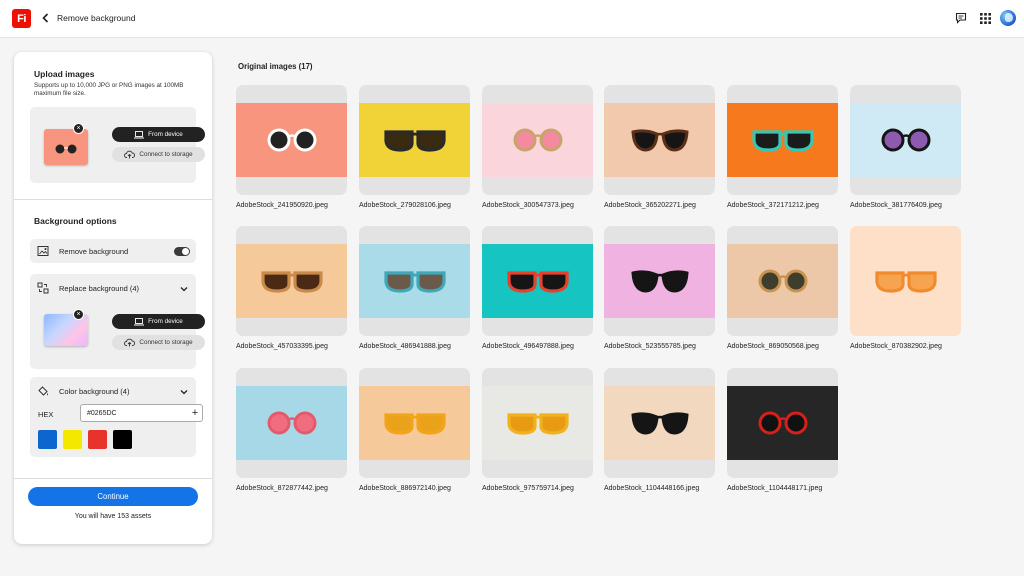 Image resolution: width=1024 pixels, height=576 pixels. I want to click on image-filename: AdobeStock_457033395.jpeg, so click(282, 346).